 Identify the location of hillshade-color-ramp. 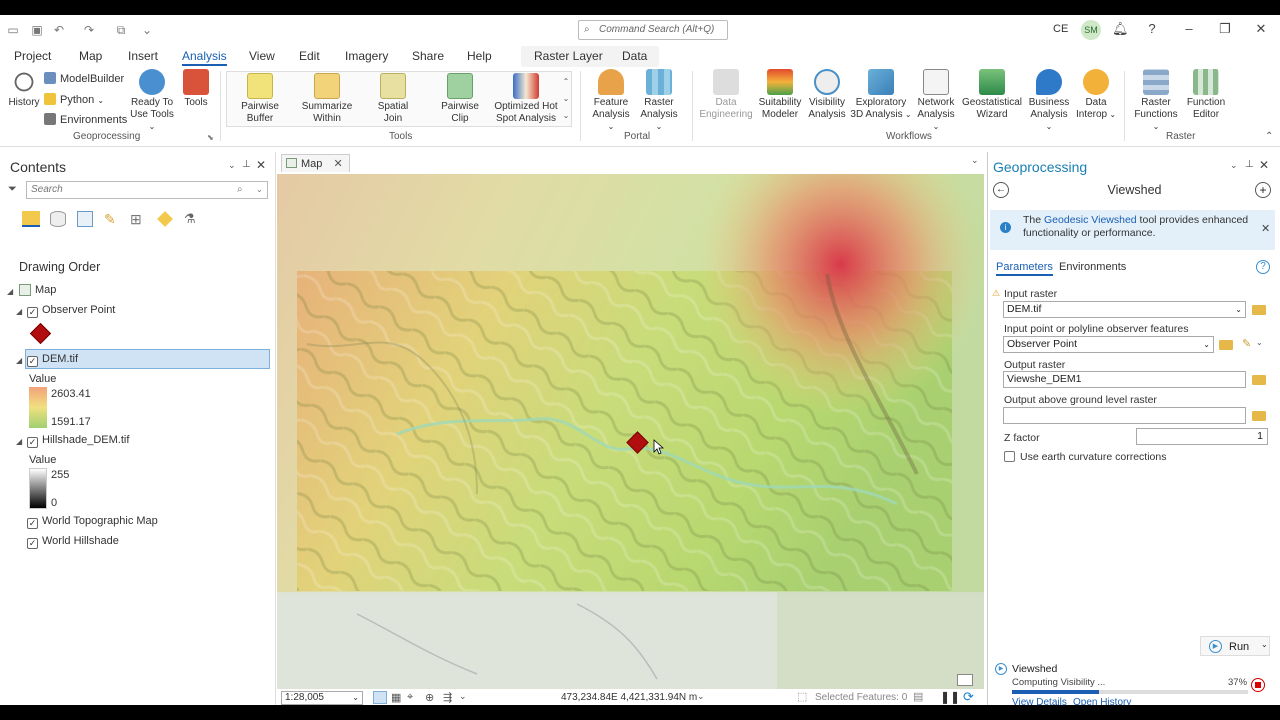
(38, 488).